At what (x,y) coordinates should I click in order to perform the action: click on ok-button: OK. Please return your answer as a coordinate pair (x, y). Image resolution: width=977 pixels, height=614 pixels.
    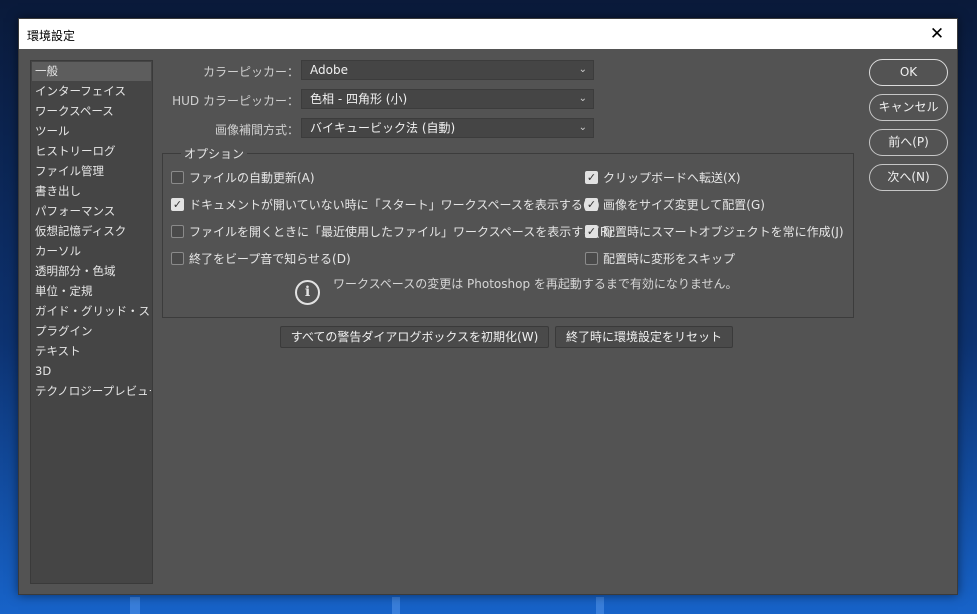
    Looking at the image, I should click on (908, 72).